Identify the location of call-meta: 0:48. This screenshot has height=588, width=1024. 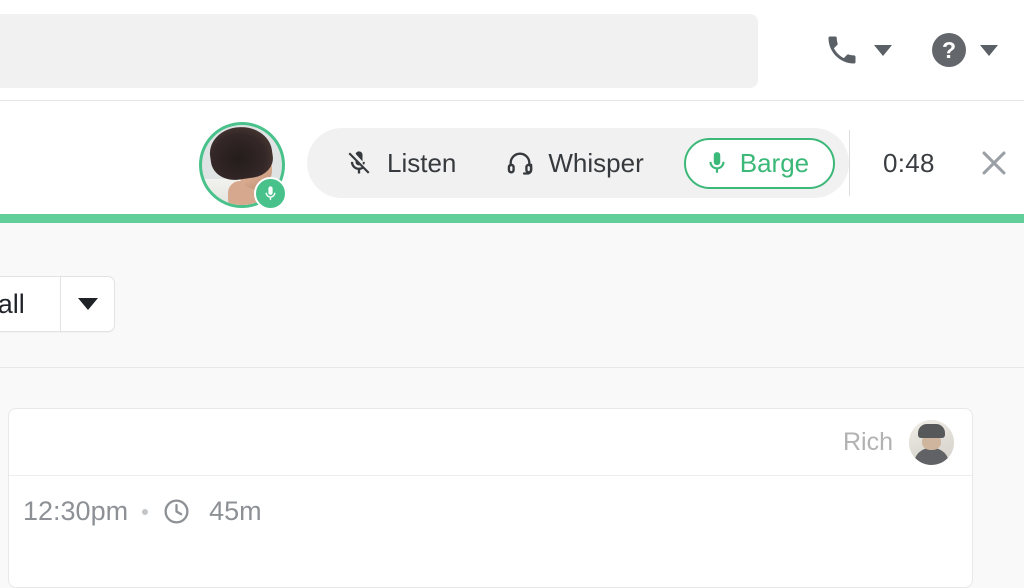
(930, 163).